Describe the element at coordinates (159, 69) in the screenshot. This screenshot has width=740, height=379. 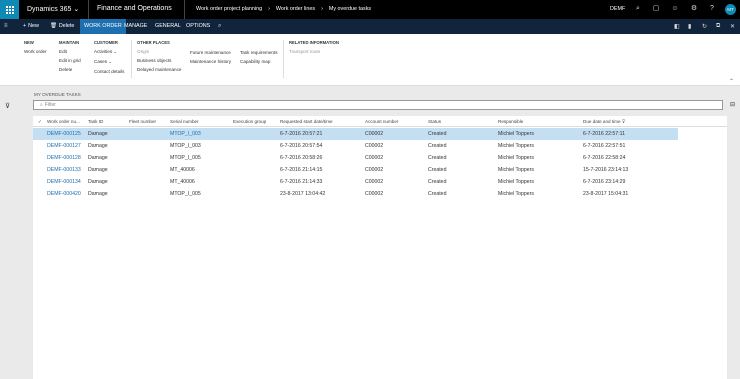
I see `delayed-maintenance-button: Delayed maintenance` at that location.